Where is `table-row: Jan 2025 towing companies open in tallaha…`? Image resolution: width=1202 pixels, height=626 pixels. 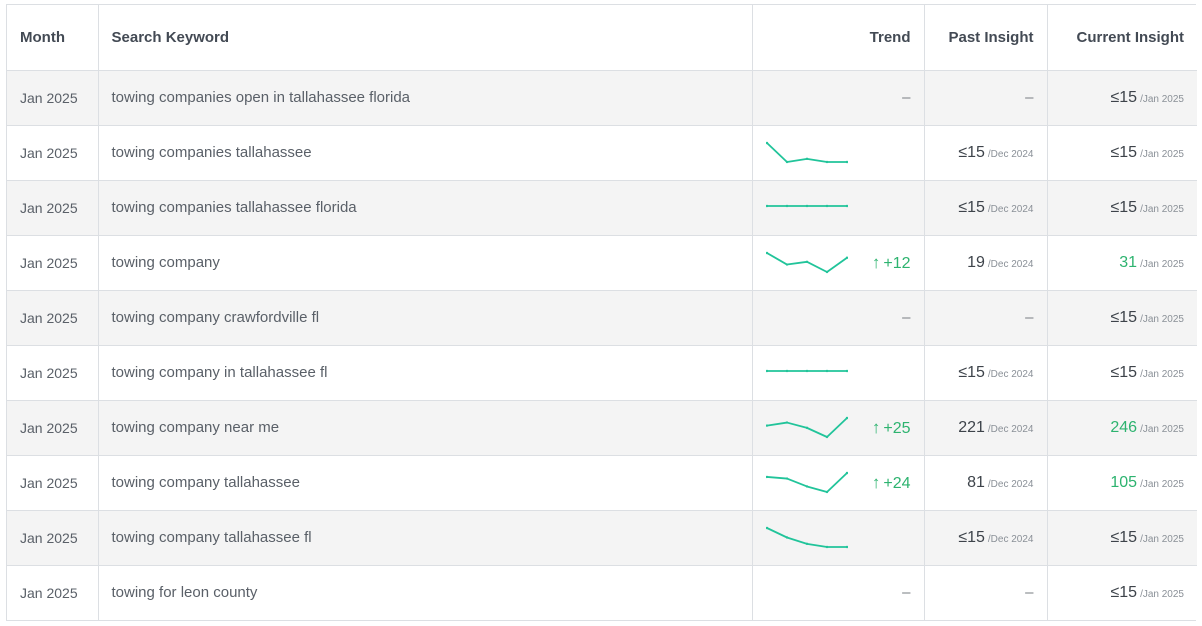 table-row: Jan 2025 towing companies open in tallaha… is located at coordinates (602, 97).